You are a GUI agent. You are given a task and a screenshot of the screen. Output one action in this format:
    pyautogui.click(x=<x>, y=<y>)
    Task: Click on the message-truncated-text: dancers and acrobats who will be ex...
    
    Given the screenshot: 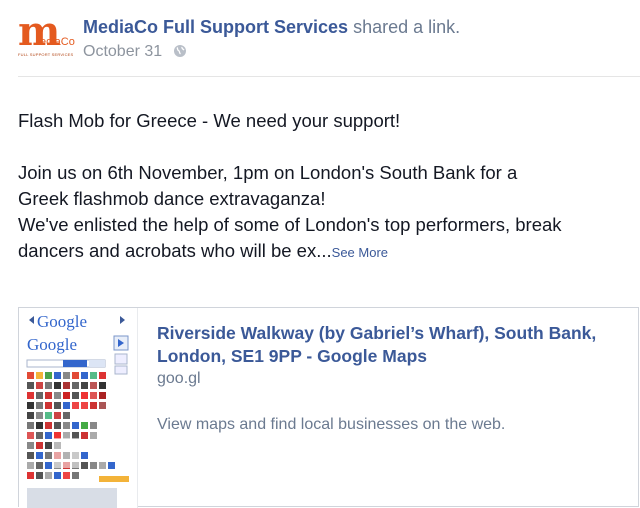 What is the action you would take?
    pyautogui.click(x=175, y=250)
    